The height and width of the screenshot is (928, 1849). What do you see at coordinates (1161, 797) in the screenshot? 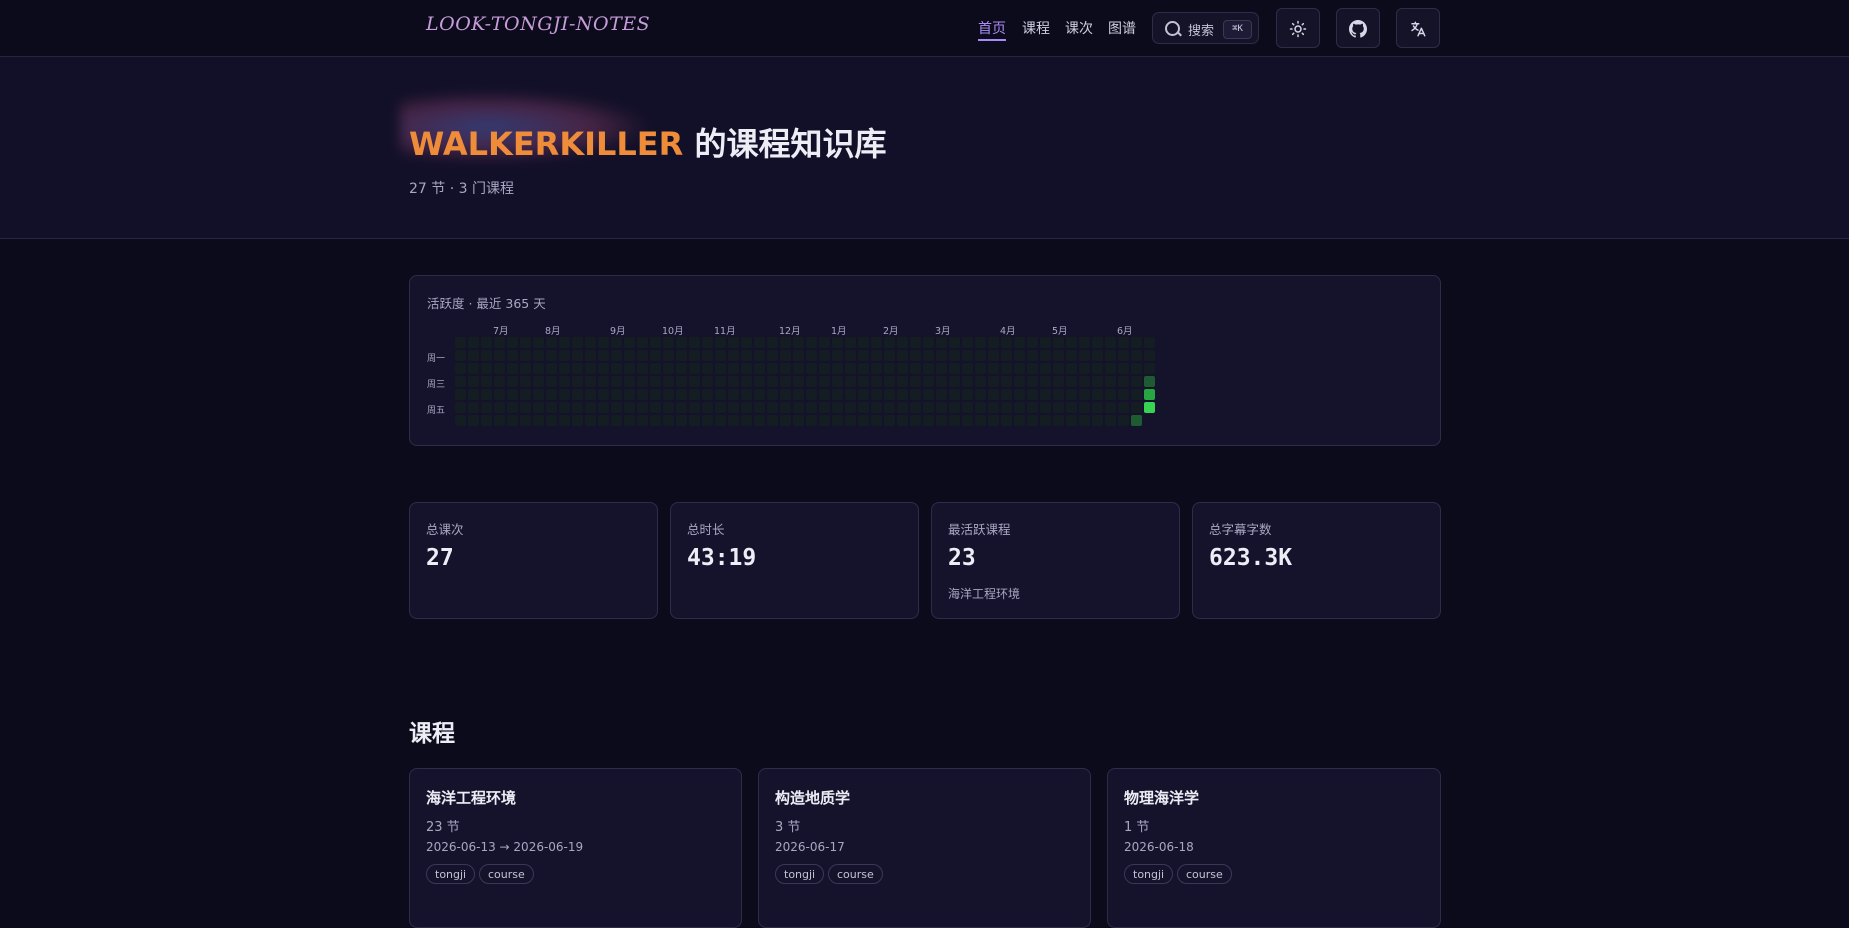
I see `course-title: 物理海洋学` at bounding box center [1161, 797].